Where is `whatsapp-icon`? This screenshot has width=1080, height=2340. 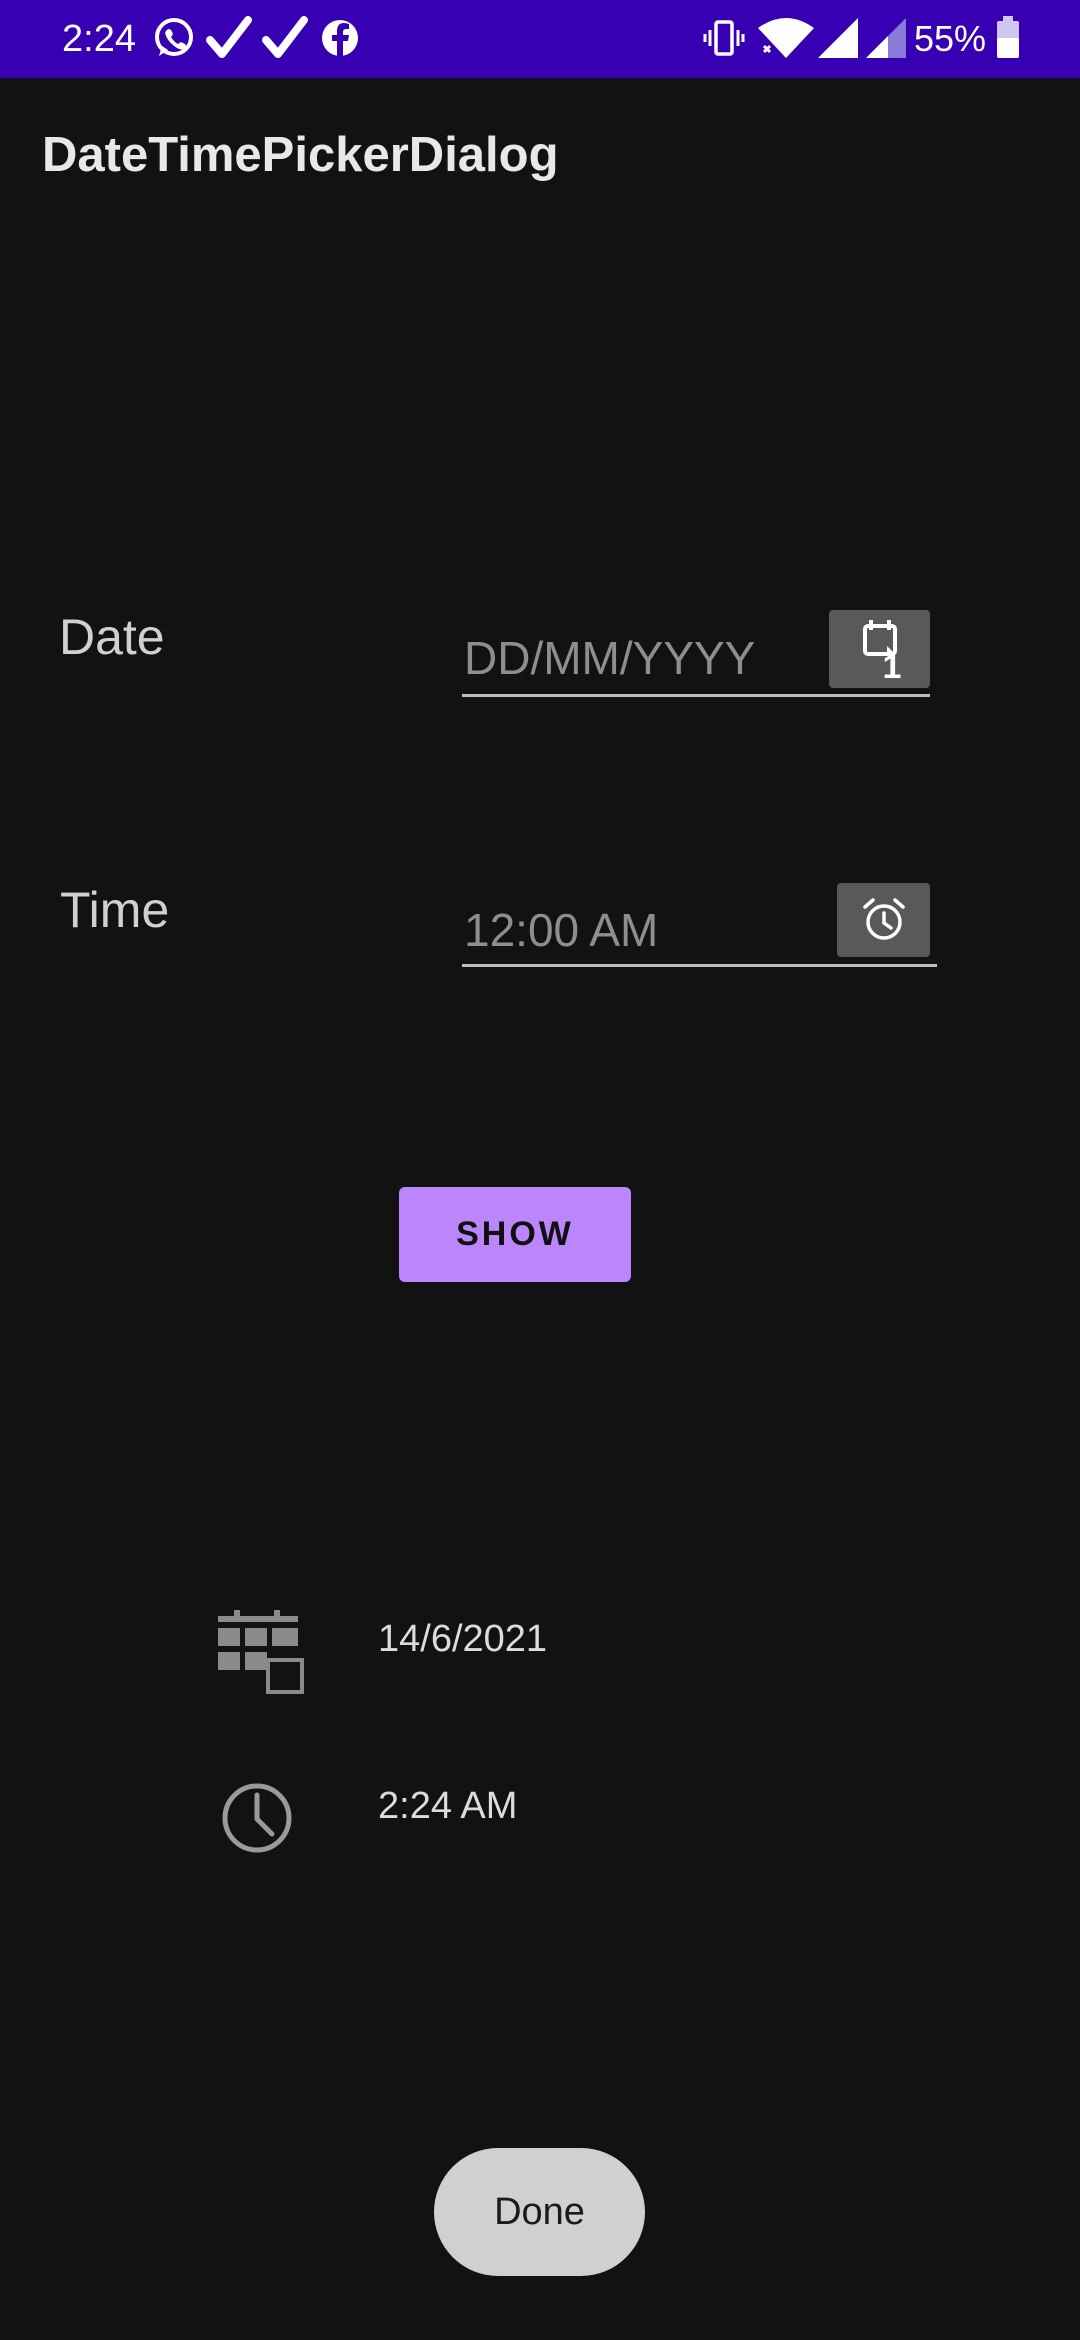
whatsapp-icon is located at coordinates (174, 37).